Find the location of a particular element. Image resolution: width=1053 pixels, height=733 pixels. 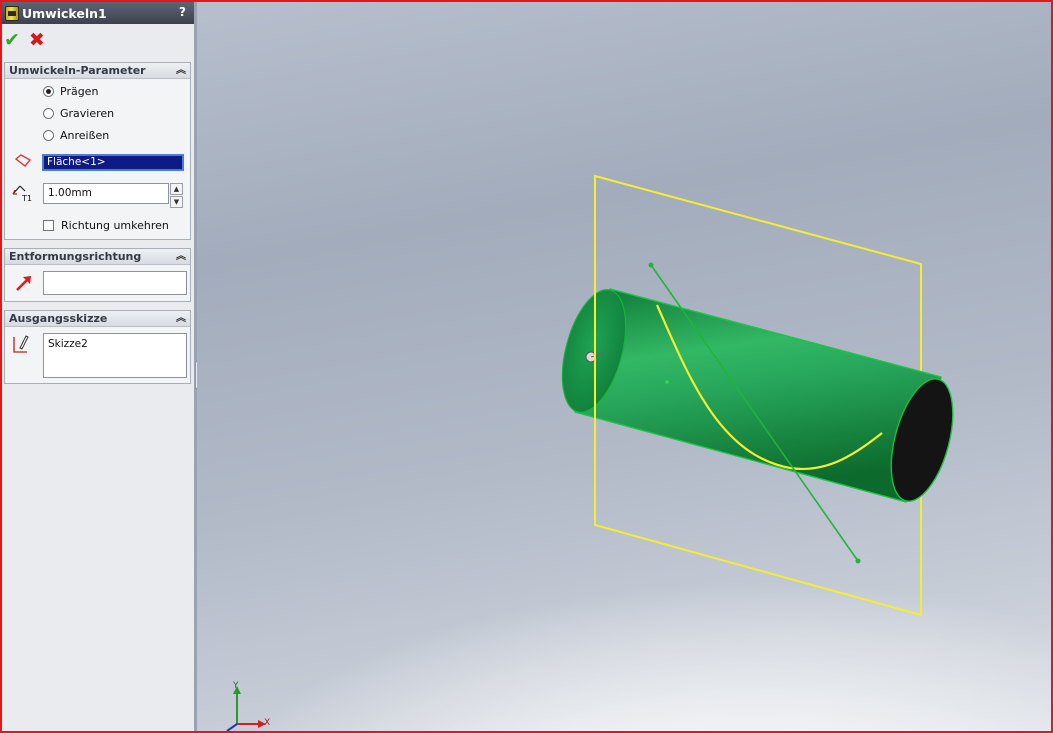

cylinder-body is located at coordinates (758, 395).